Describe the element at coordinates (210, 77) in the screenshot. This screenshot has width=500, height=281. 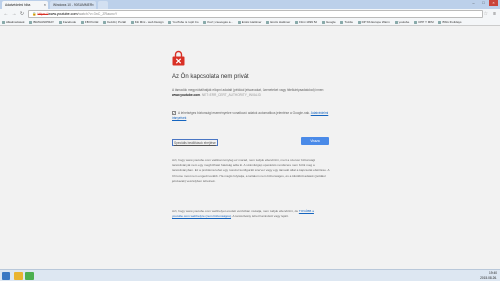
I see `page-title: Az Ön kapcsolata nem privát` at that location.